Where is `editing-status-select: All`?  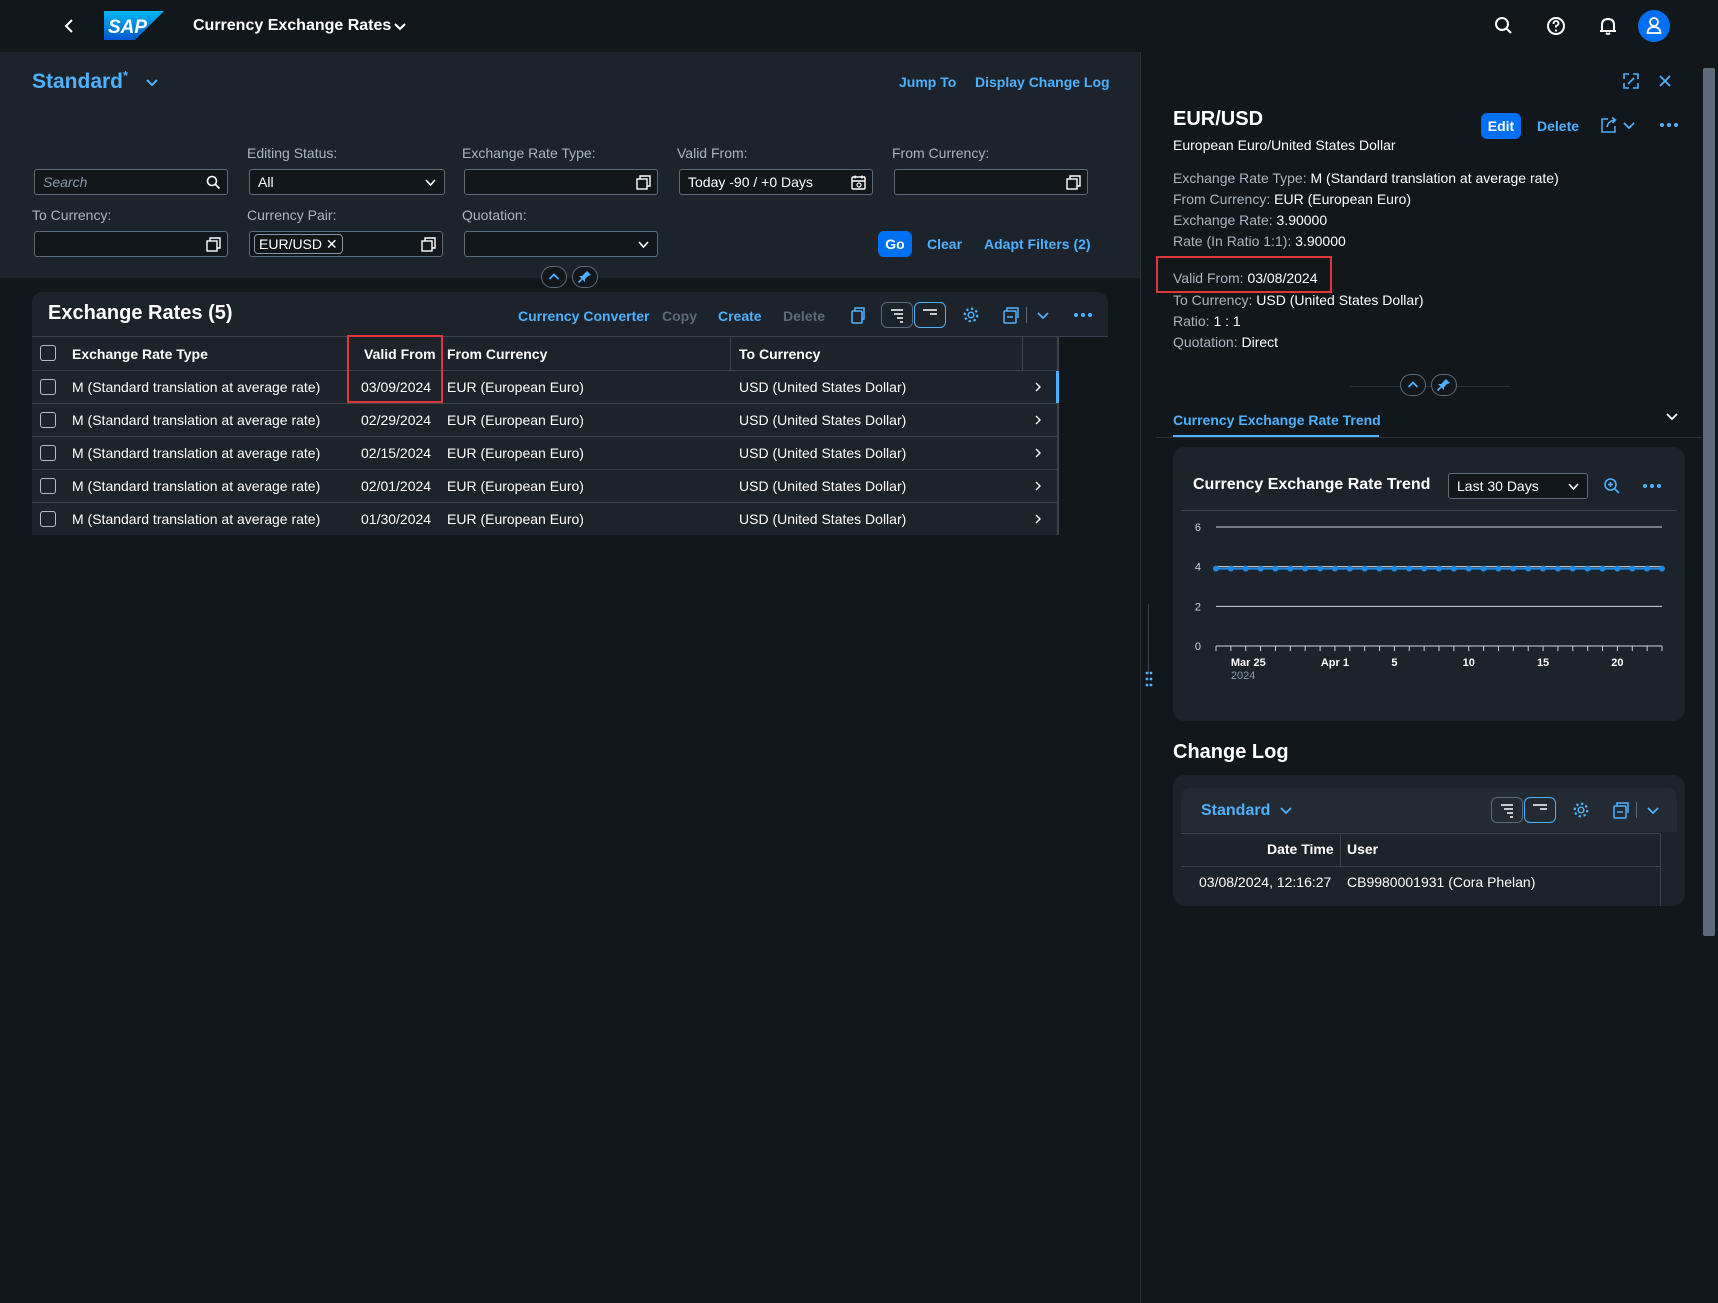 editing-status-select: All is located at coordinates (347, 182).